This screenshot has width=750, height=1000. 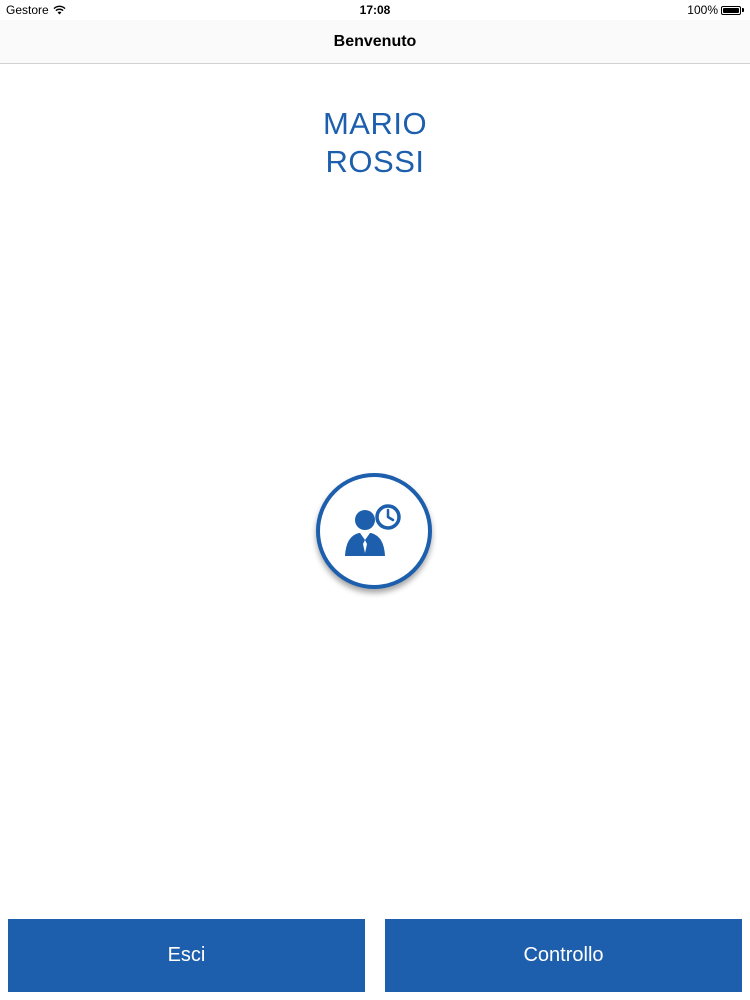 What do you see at coordinates (186, 955) in the screenshot?
I see `exit-button: Esci` at bounding box center [186, 955].